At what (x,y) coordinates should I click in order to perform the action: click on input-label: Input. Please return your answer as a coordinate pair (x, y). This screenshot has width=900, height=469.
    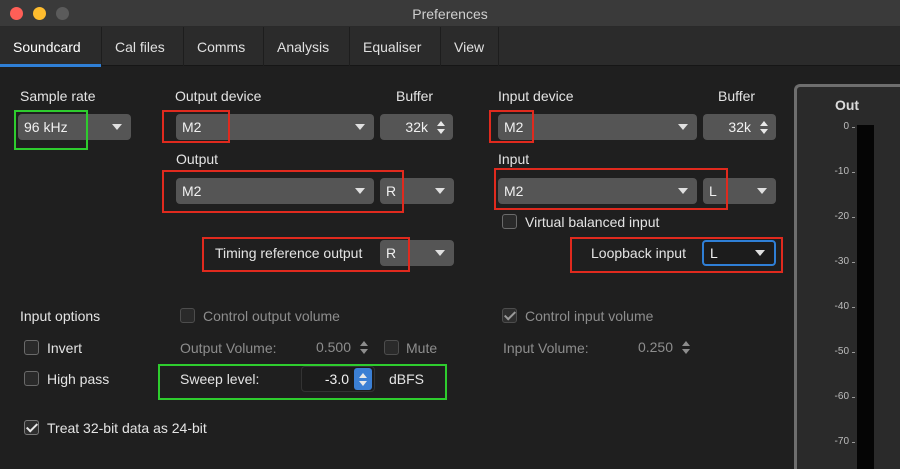
    Looking at the image, I should click on (514, 159).